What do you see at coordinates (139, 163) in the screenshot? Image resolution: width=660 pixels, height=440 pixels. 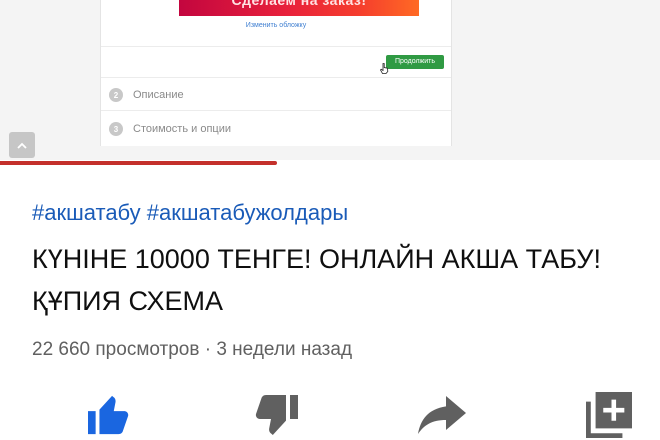 I see `progress-bar-fill` at bounding box center [139, 163].